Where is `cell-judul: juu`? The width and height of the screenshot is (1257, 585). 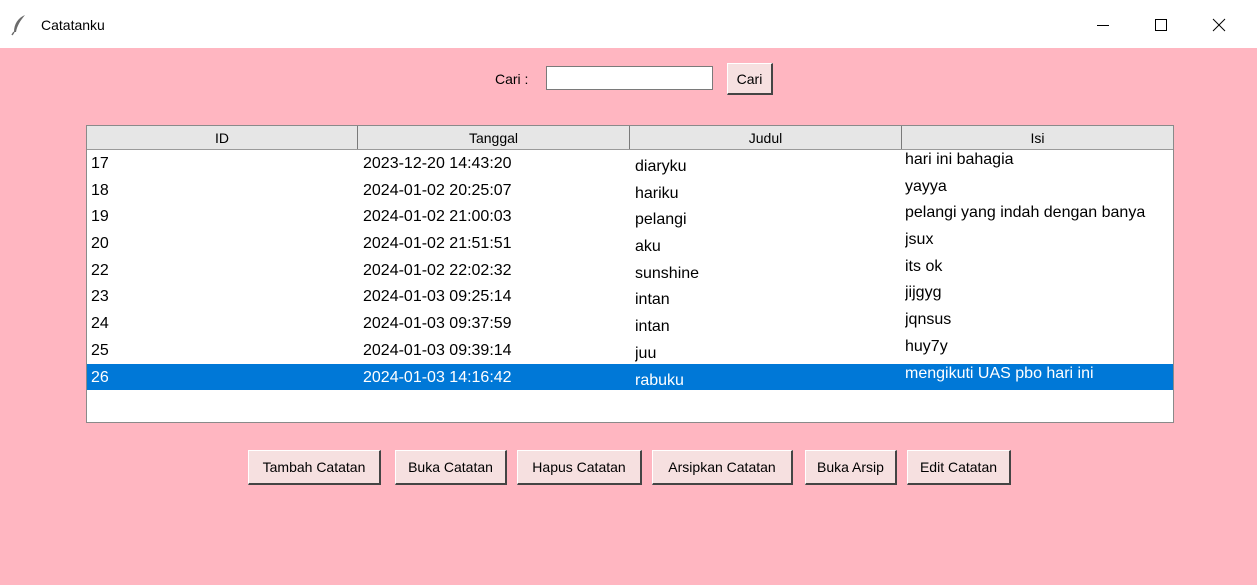
cell-judul: juu is located at coordinates (646, 353).